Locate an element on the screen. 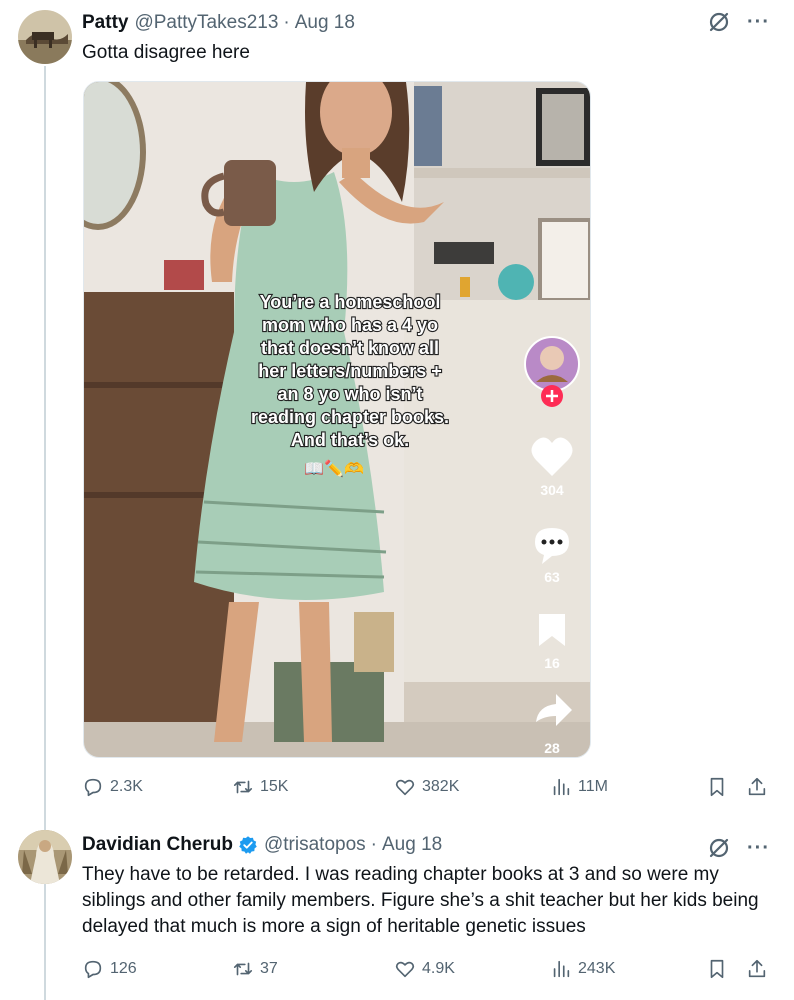  reply-button: 2.3K is located at coordinates (112, 787).